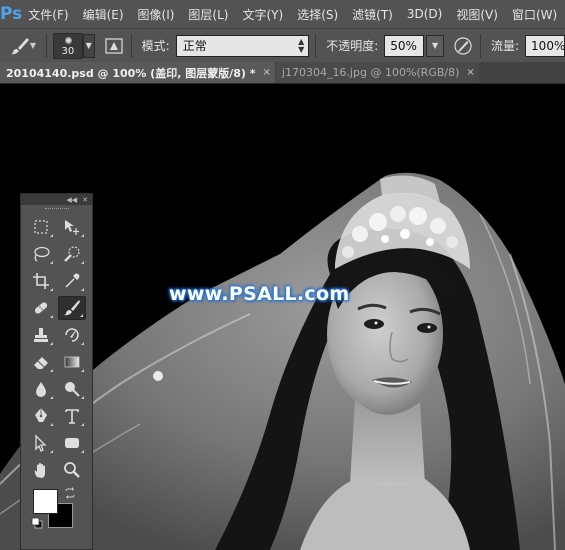 This screenshot has width=565, height=550. I want to click on tool-rect-marquee, so click(41, 227).